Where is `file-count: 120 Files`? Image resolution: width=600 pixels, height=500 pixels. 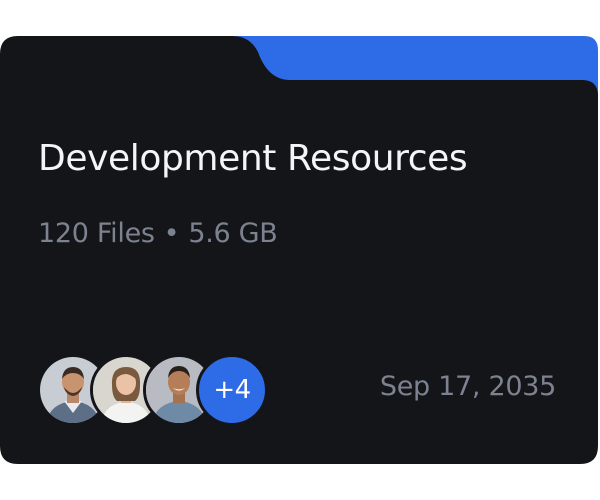
file-count: 120 Files is located at coordinates (96, 233).